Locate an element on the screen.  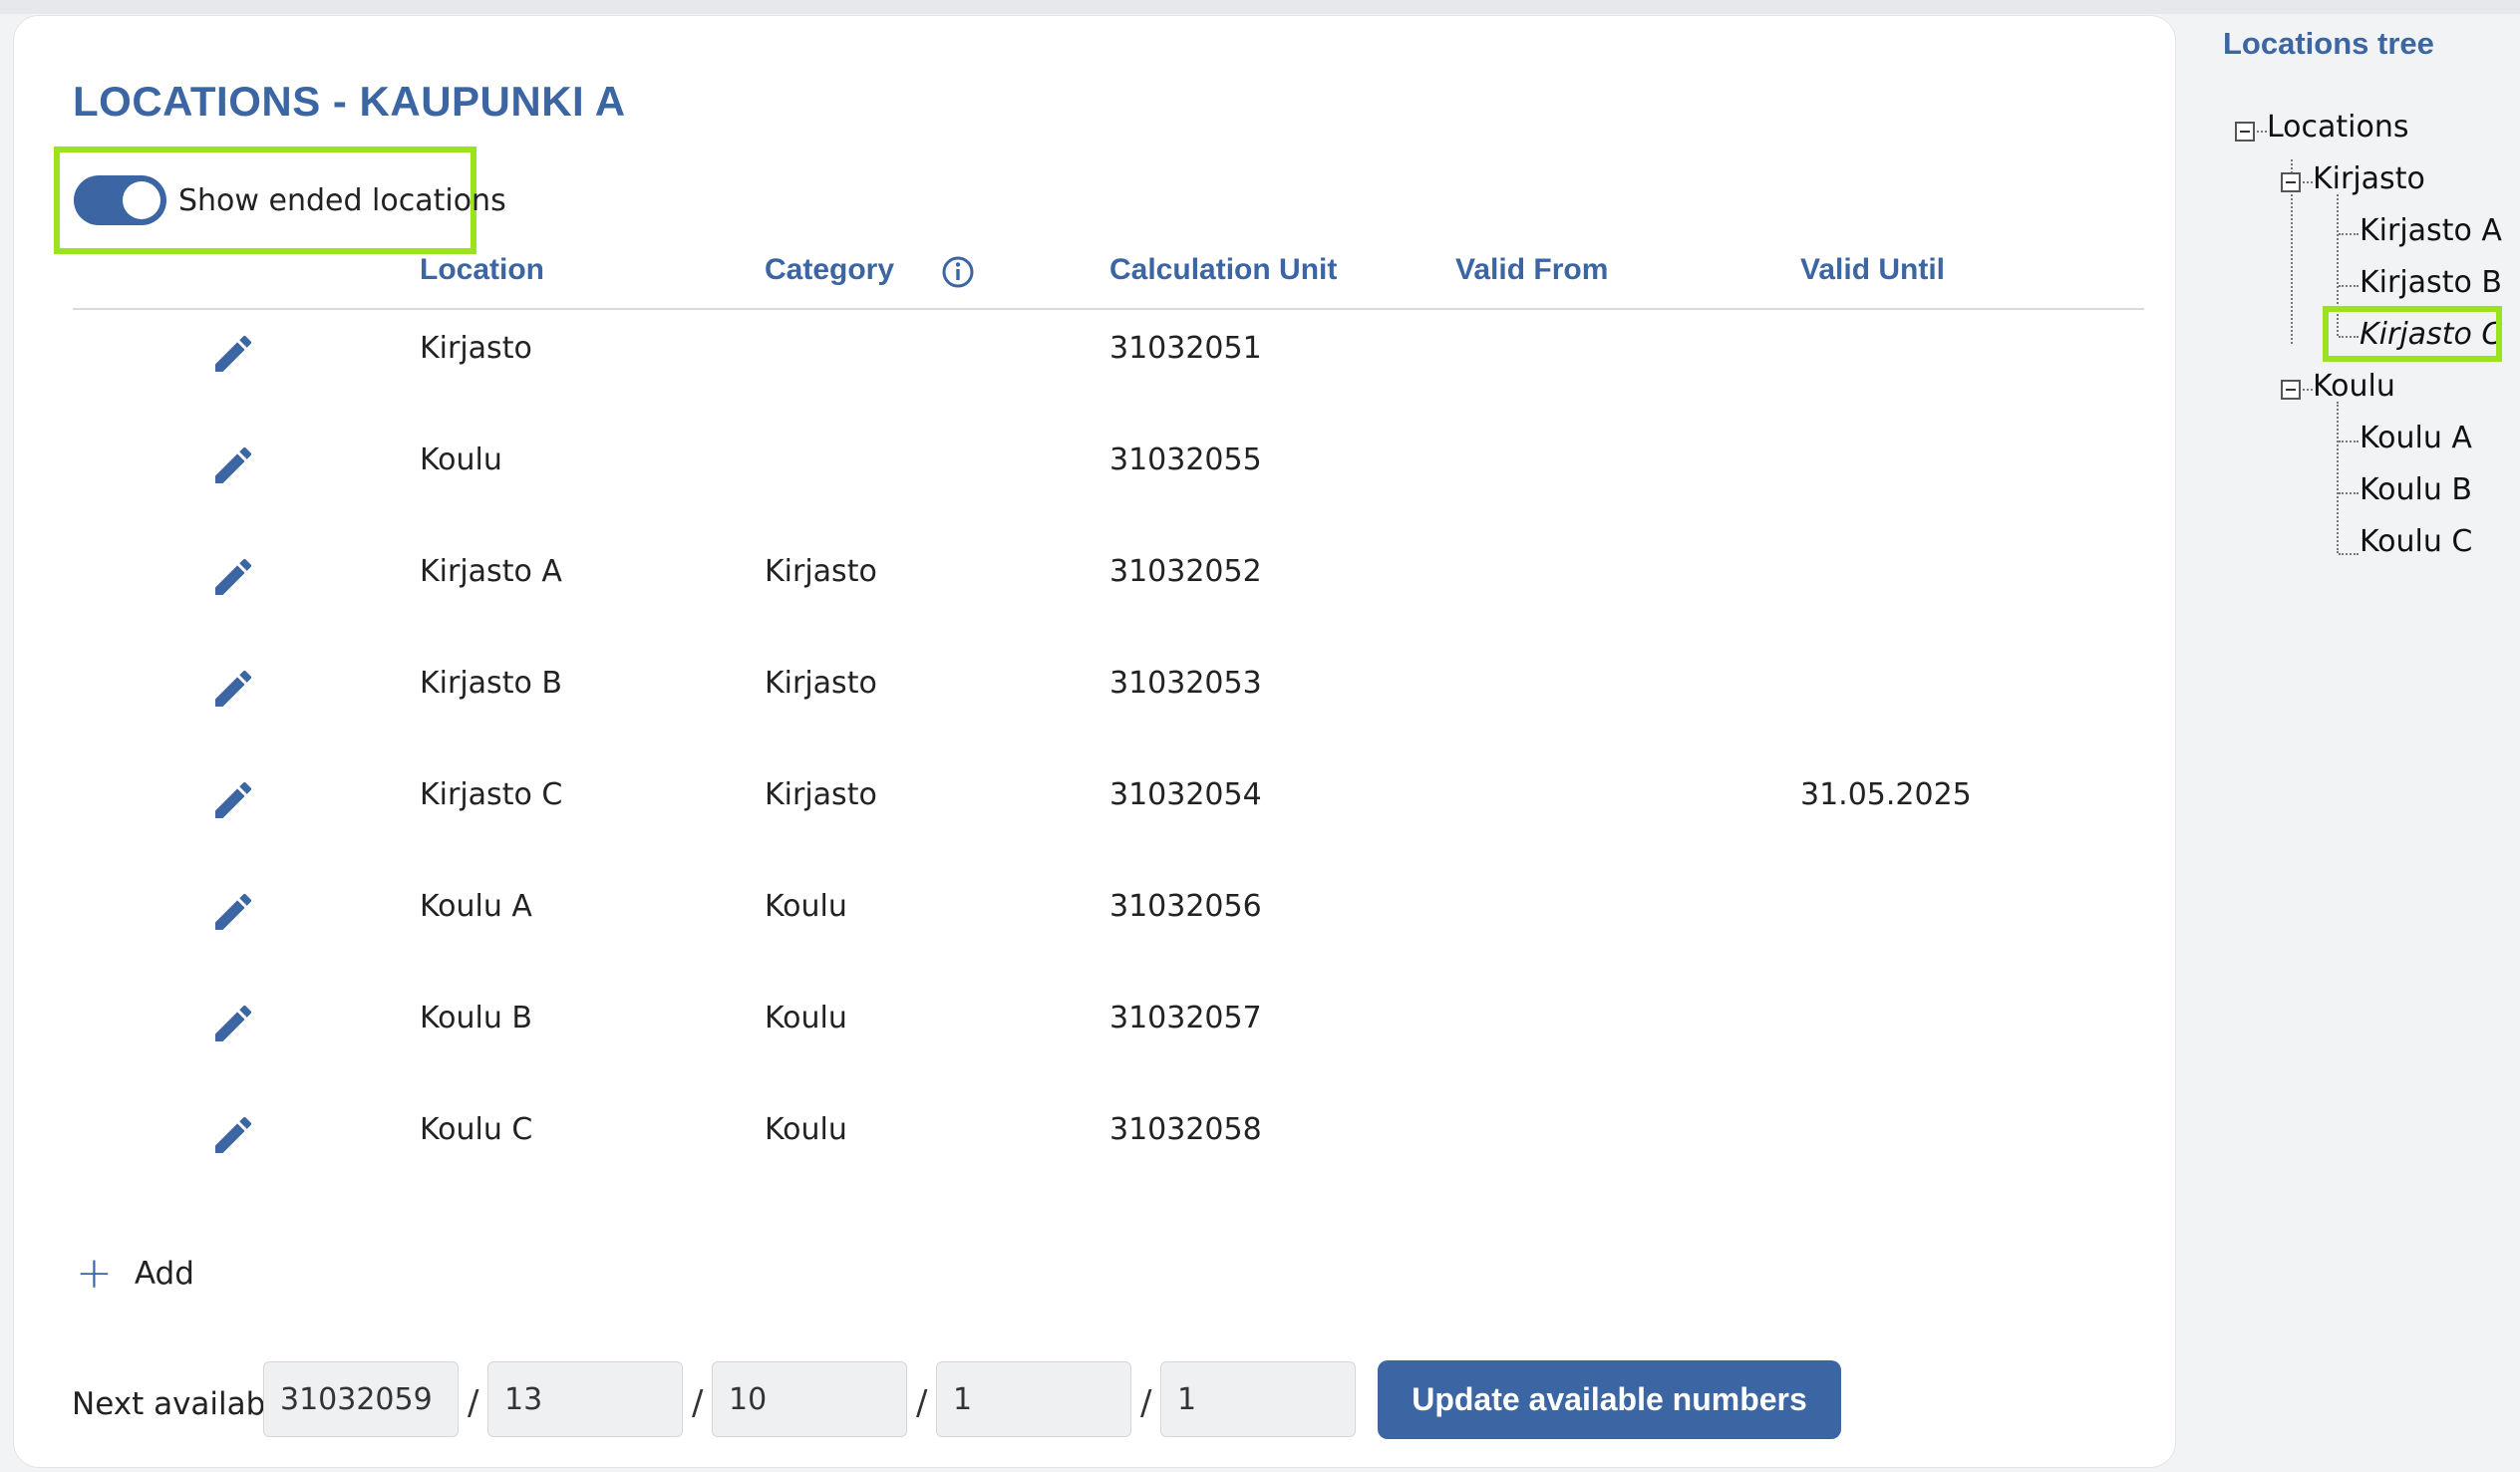
column-header-calculation-unit: Calculation Unit is located at coordinates (1223, 270).